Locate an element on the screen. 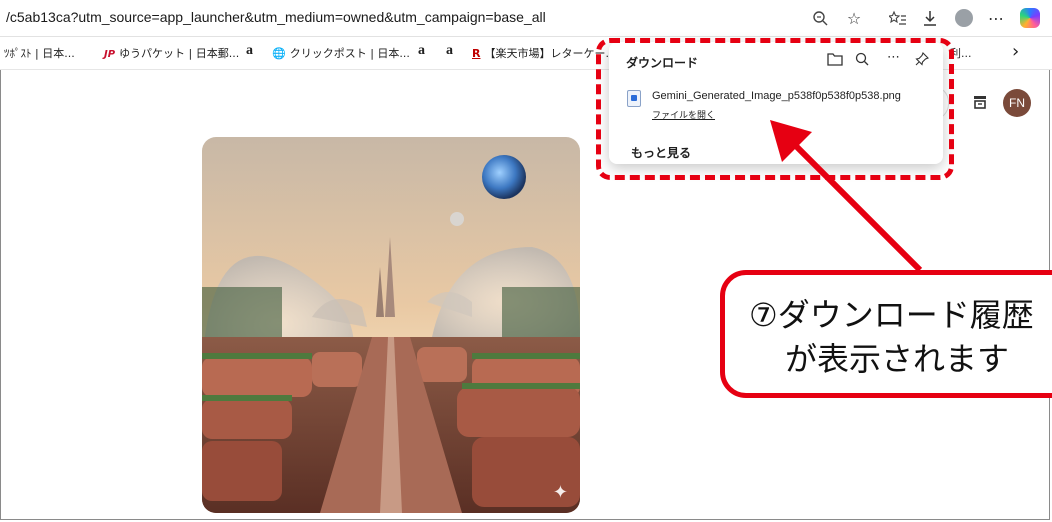 Image resolution: width=1052 pixels, height=522 pixels. avatar: FN is located at coordinates (1017, 103).